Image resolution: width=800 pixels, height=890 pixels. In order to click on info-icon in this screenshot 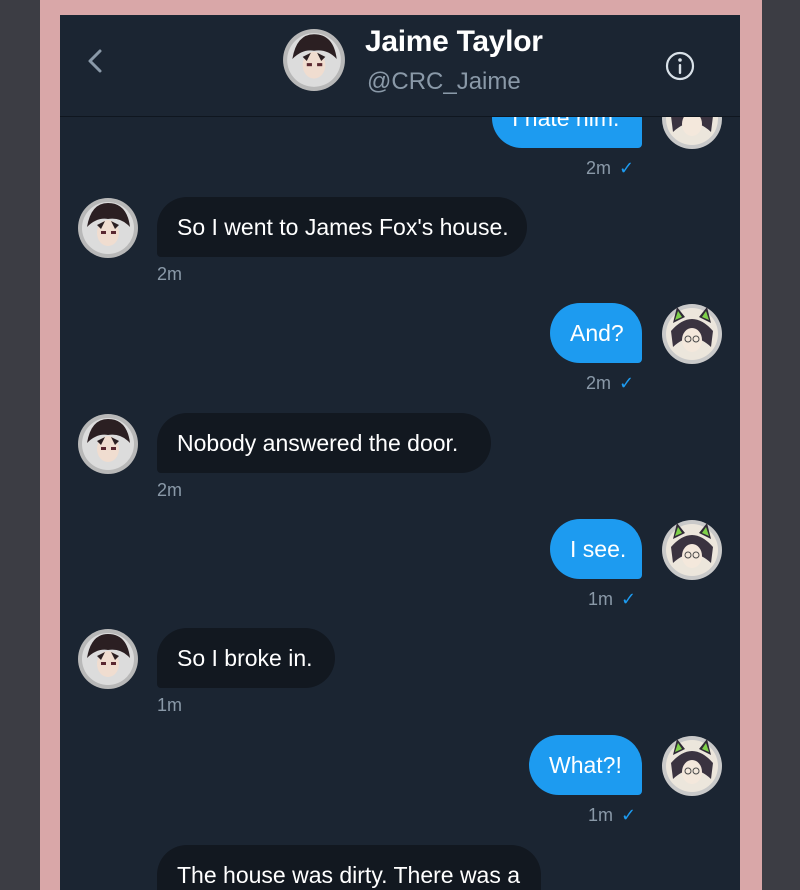, I will do `click(680, 66)`.